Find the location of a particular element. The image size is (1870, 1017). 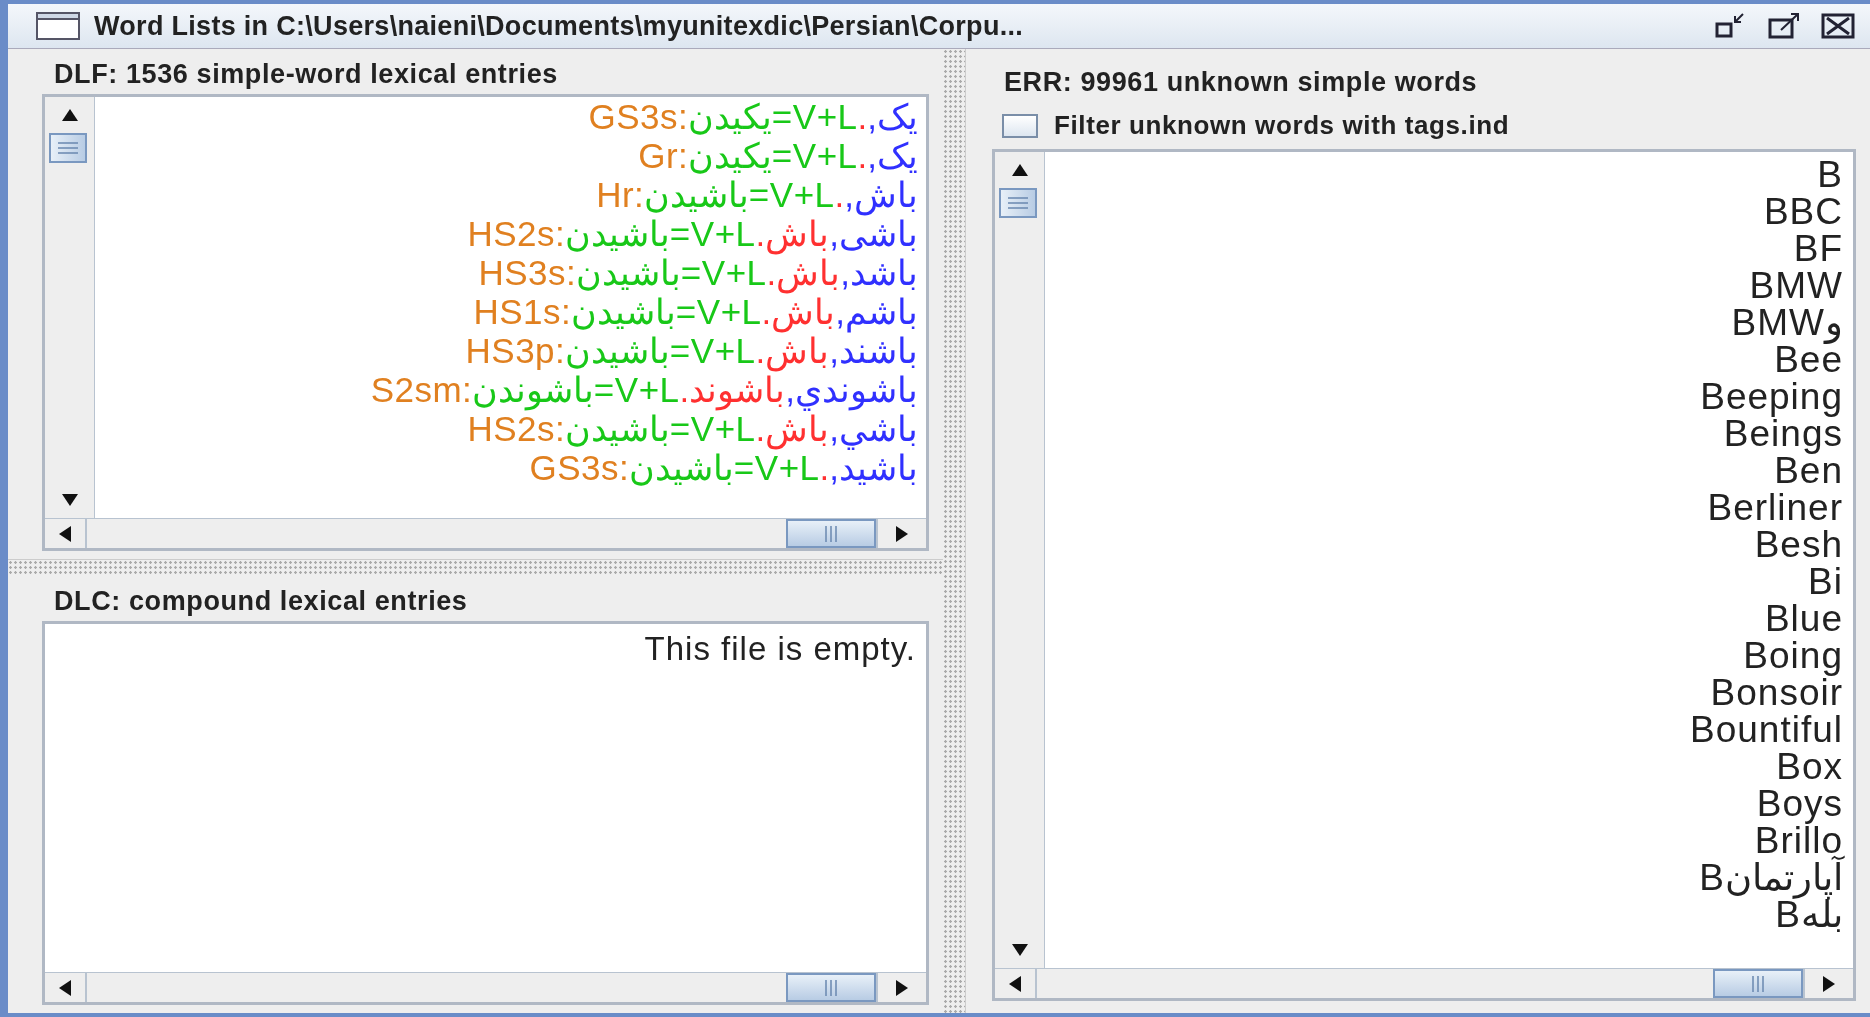

word-item: BMW is located at coordinates (1799, 285).